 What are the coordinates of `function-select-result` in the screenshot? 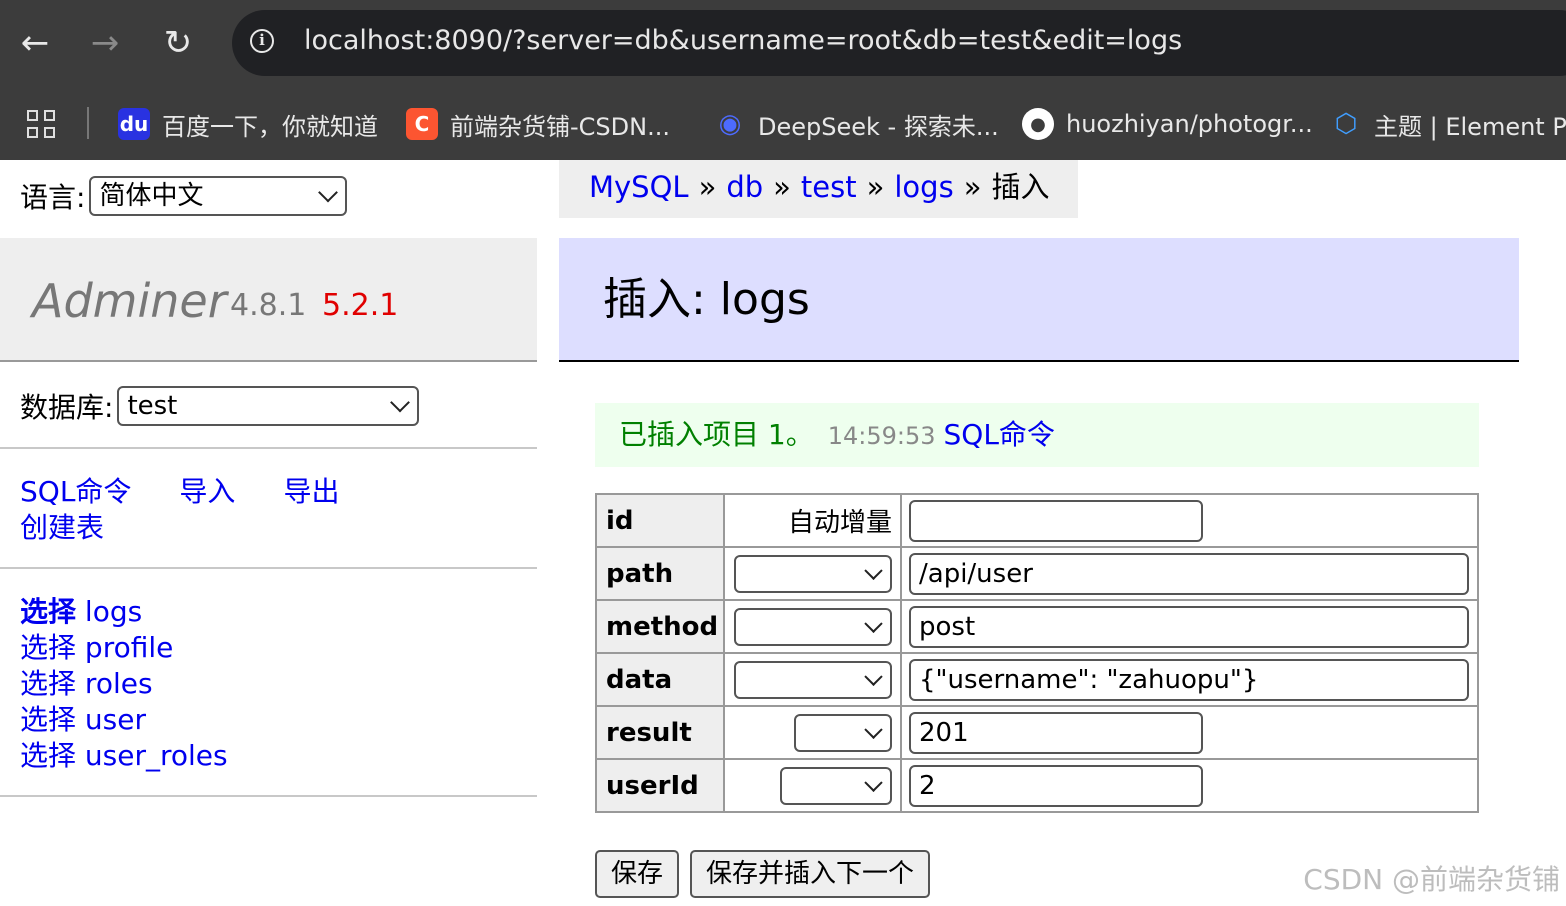 It's located at (843, 732).